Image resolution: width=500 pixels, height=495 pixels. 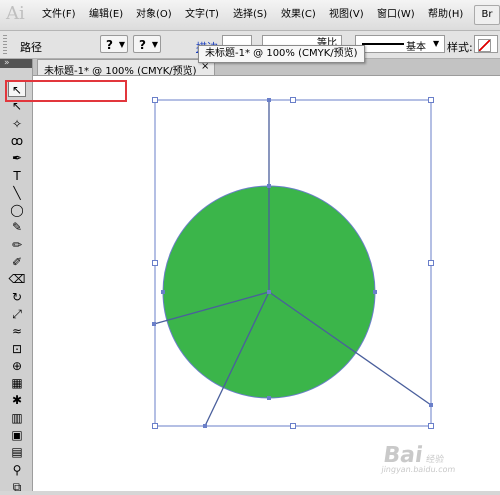 I want to click on blend-tool-icon: ⧉, so click(x=17, y=487).